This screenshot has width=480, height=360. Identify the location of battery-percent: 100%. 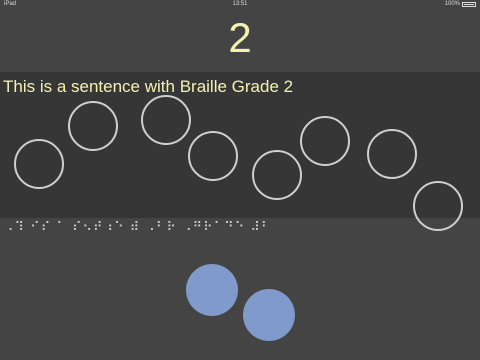
(452, 4).